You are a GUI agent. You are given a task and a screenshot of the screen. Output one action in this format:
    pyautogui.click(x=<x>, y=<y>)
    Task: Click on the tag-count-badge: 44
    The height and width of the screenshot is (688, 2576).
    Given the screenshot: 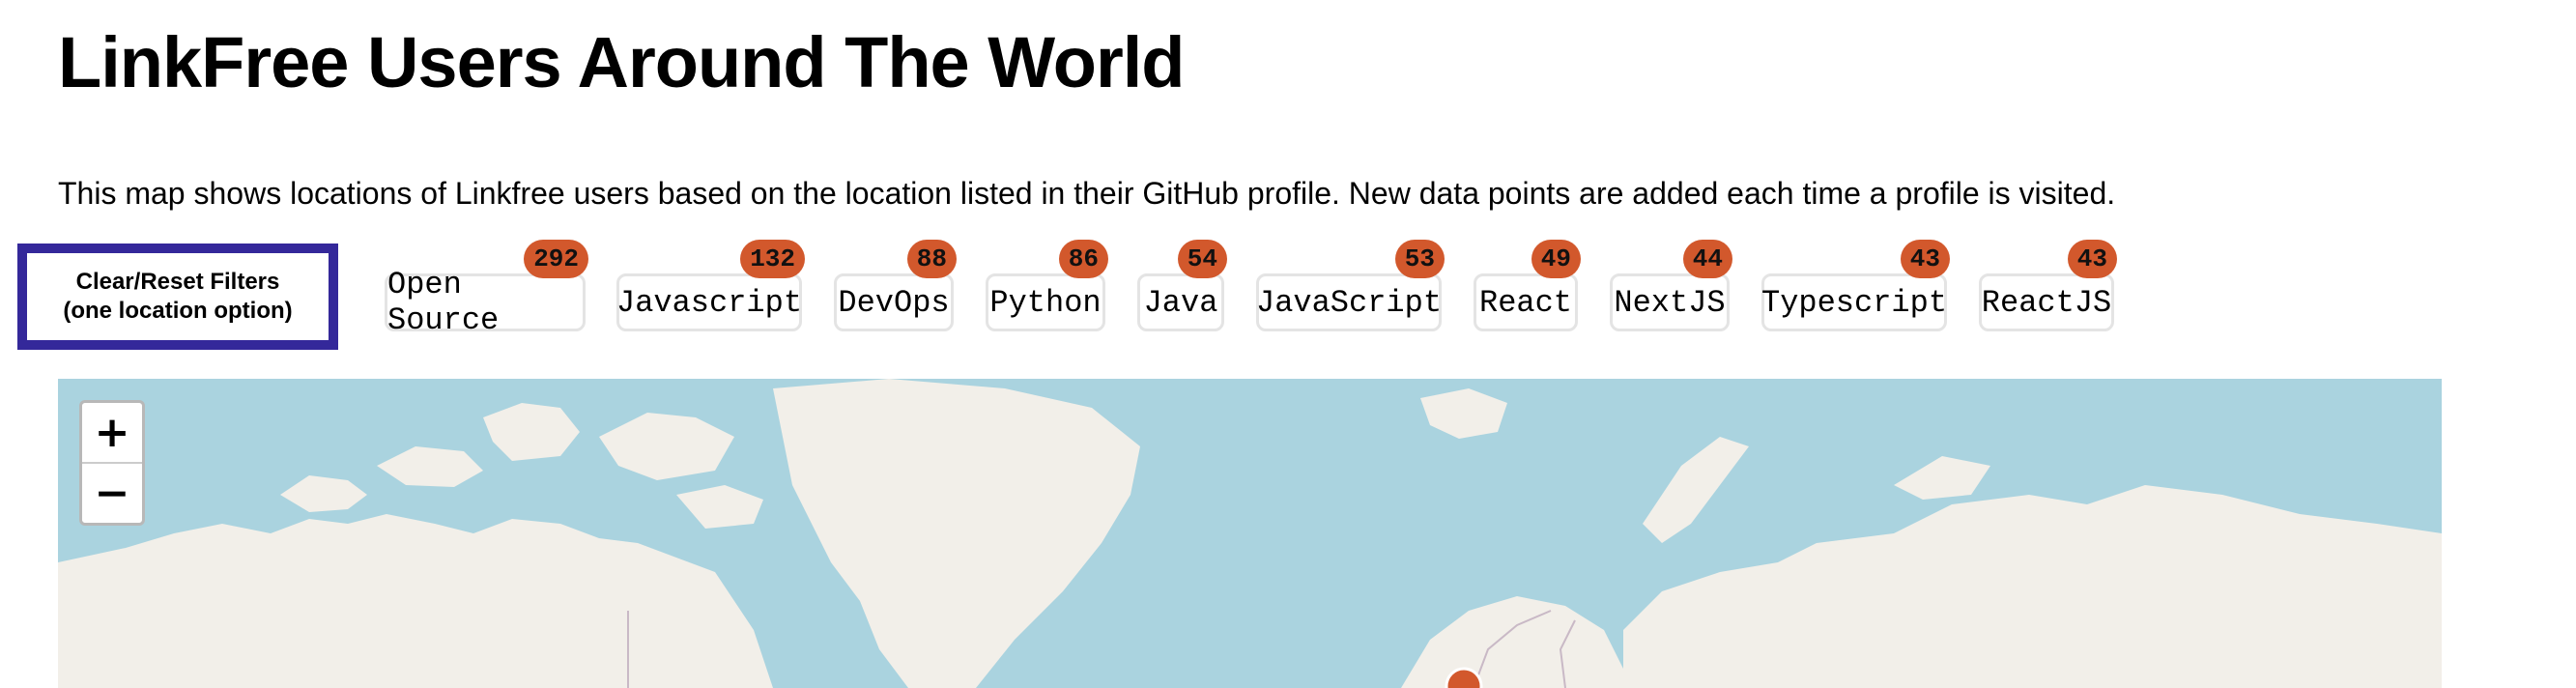 What is the action you would take?
    pyautogui.click(x=1707, y=259)
    